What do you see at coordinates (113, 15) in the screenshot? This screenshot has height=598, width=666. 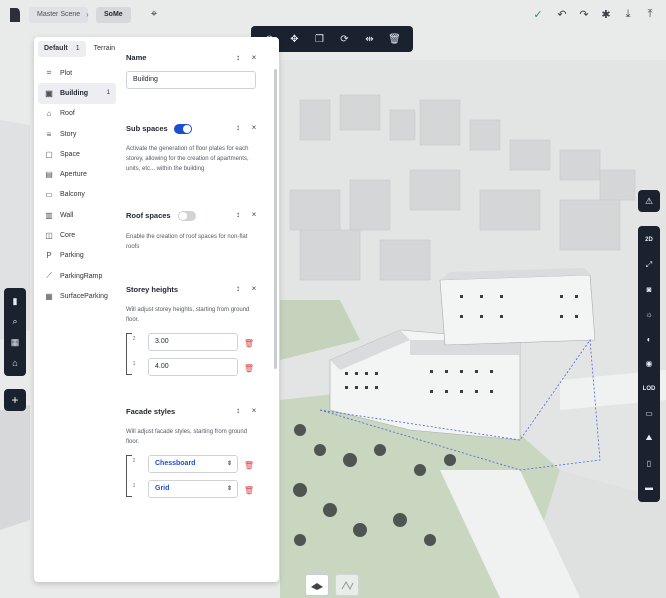 I see `breadcrumb-current: SoMe` at bounding box center [113, 15].